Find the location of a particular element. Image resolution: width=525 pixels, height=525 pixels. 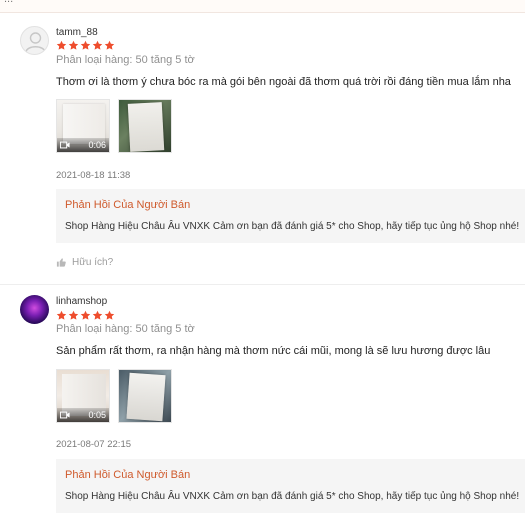

review-date: 2021-08-07 22:15 is located at coordinates (94, 444).